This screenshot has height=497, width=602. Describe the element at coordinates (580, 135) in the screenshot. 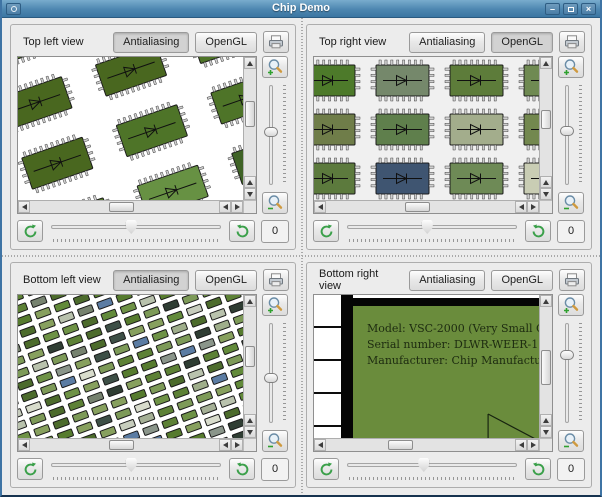

I see `slider-ticks` at that location.